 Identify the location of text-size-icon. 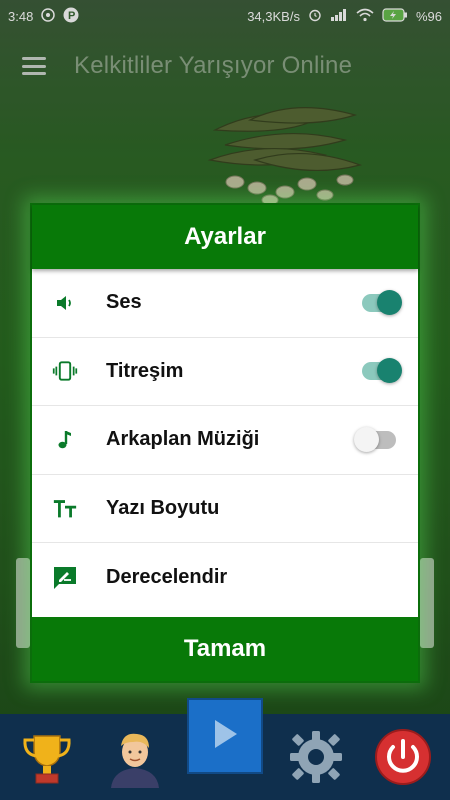
(65, 509).